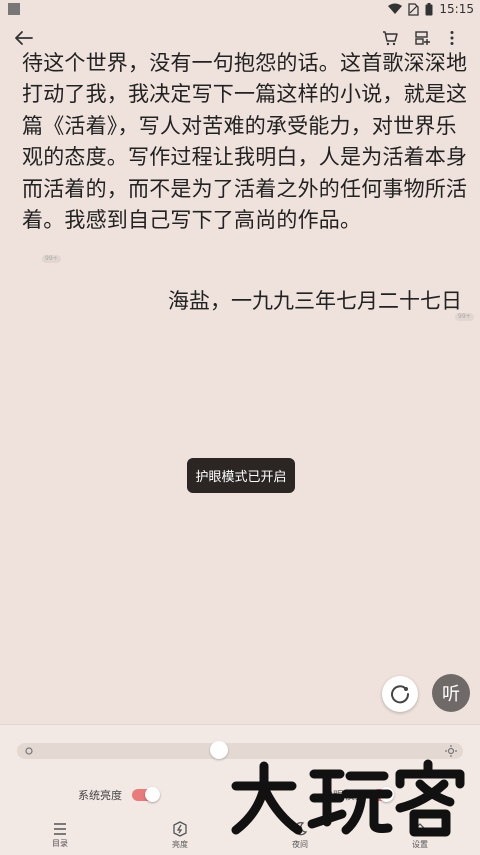 Image resolution: width=480 pixels, height=855 pixels. I want to click on system-brightness-toggle, so click(146, 794).